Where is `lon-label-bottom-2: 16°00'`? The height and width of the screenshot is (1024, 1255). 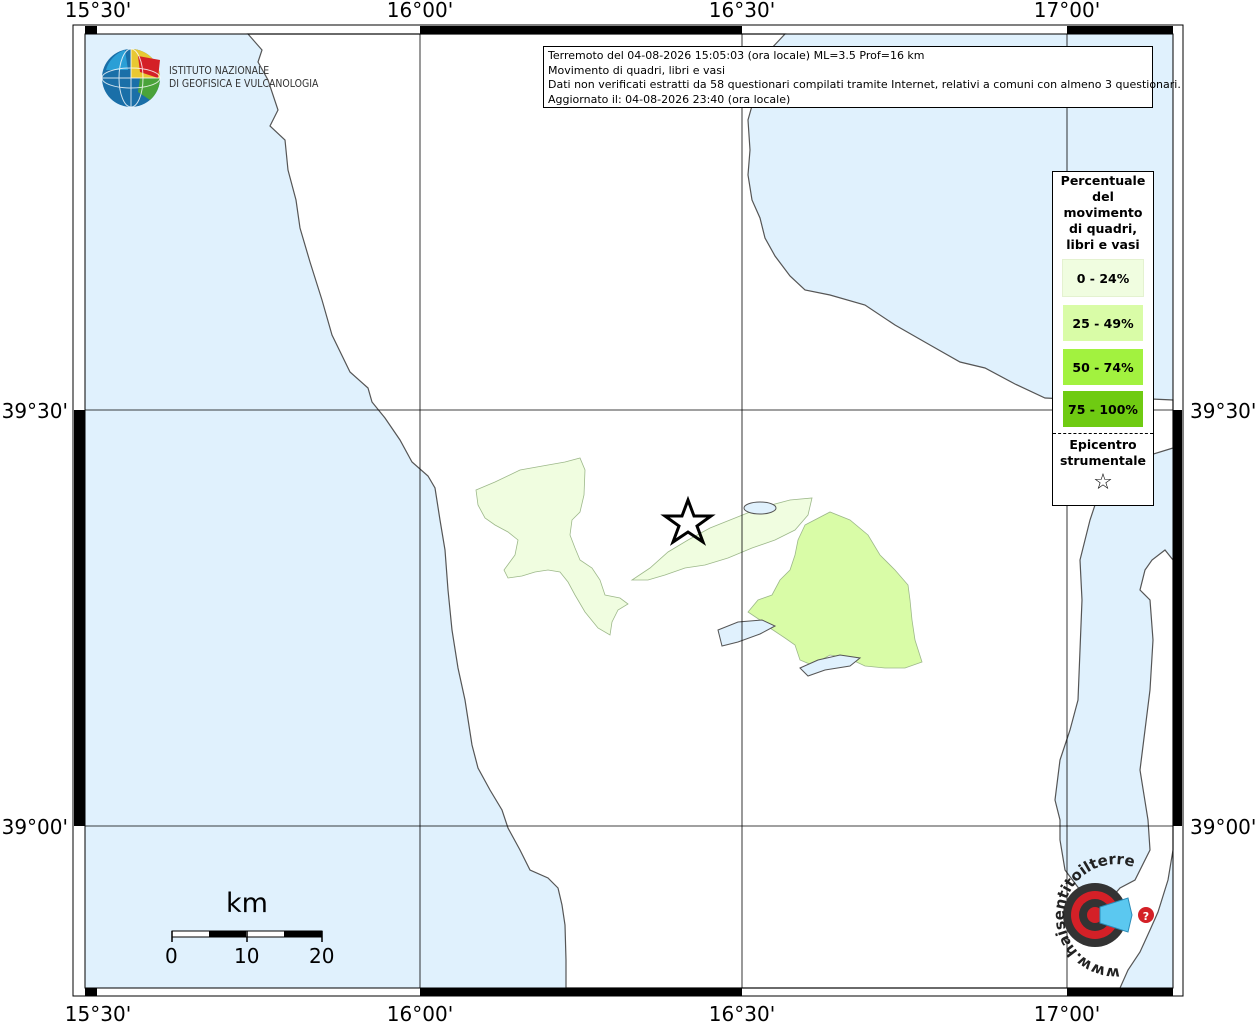
lon-label-bottom-2: 16°00' is located at coordinates (420, 1013).